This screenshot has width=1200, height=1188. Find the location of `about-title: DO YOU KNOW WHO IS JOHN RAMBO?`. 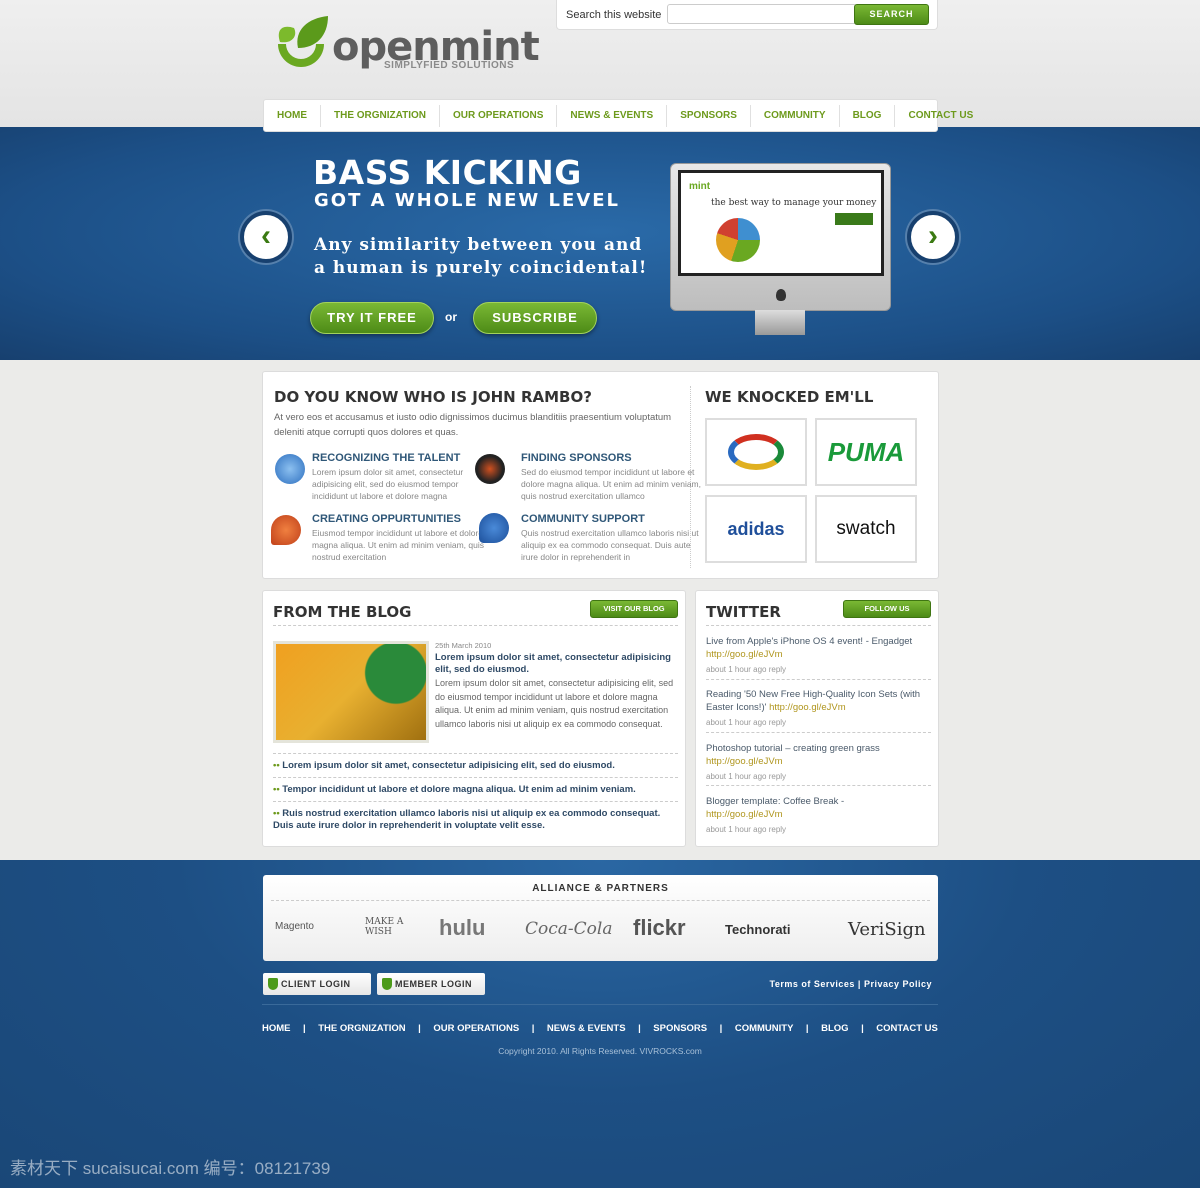

about-title: DO YOU KNOW WHO IS JOHN RAMBO? is located at coordinates (433, 397).